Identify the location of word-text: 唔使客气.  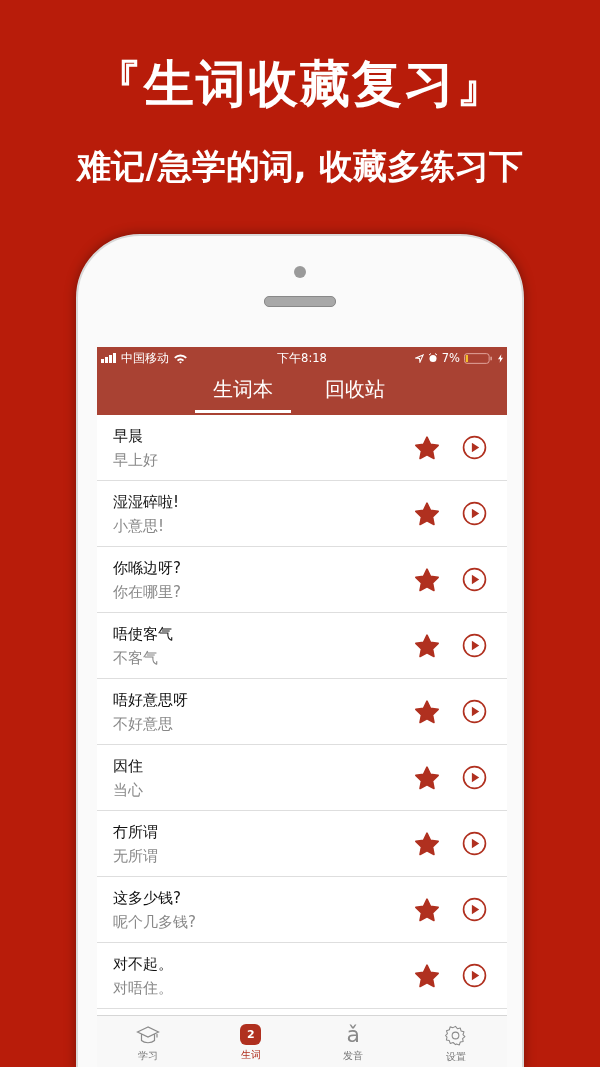
(143, 634).